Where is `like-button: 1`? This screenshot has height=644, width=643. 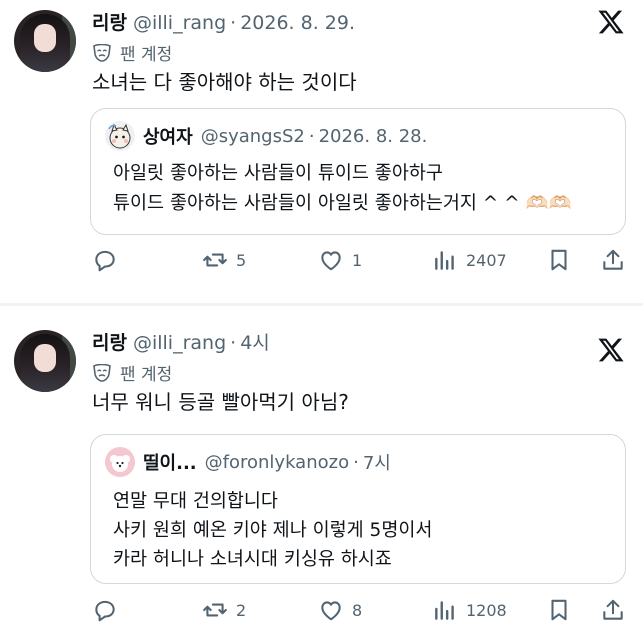 like-button: 1 is located at coordinates (340, 260).